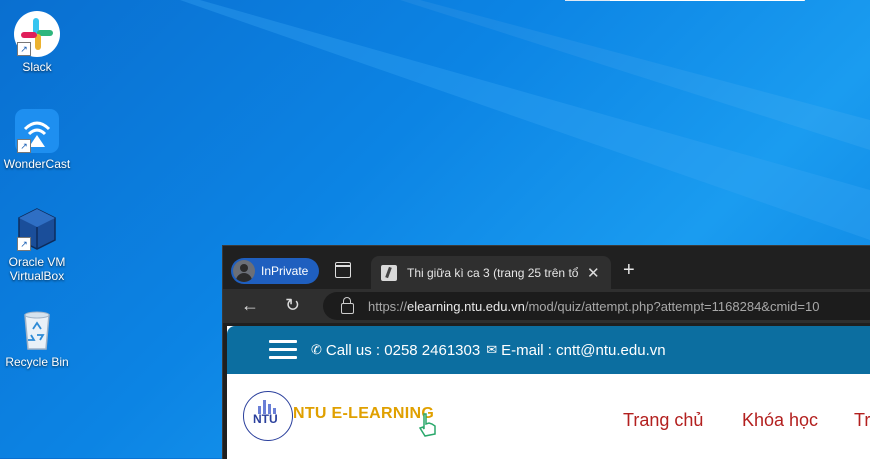 The height and width of the screenshot is (459, 870). Describe the element at coordinates (427, 425) in the screenshot. I see `pointer-hand-icon` at that location.